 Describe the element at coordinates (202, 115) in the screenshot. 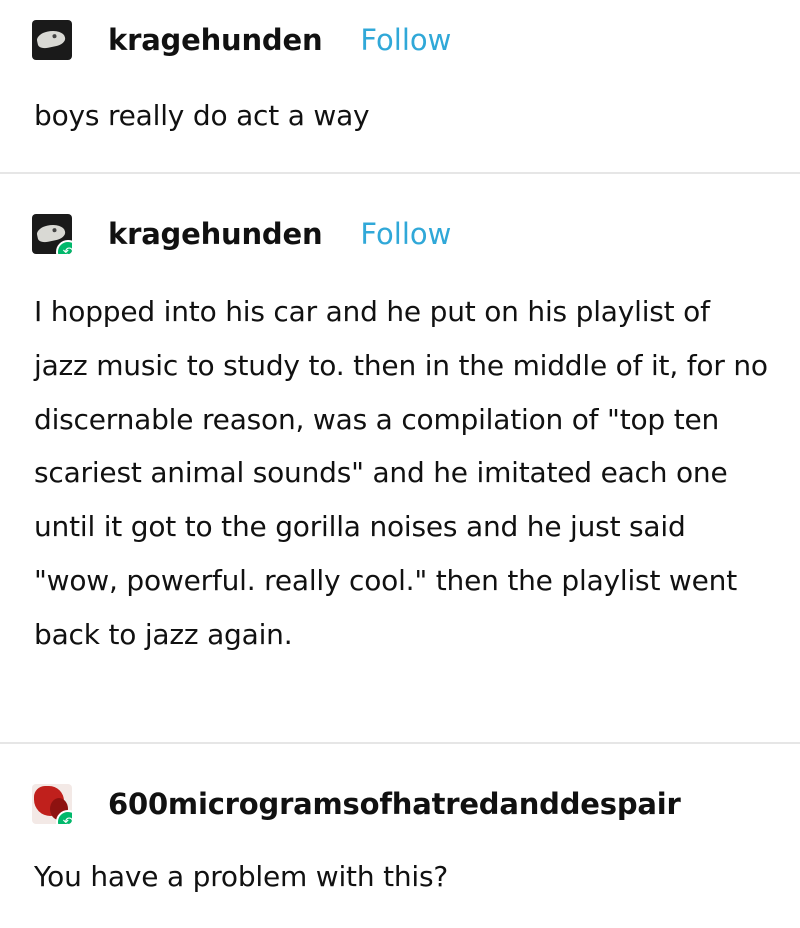

I see `post-body: boys really do act a way` at that location.